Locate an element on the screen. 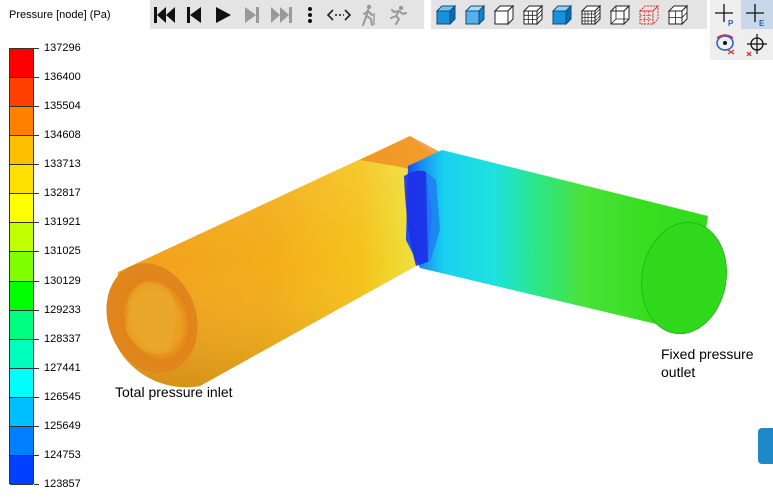  outlet-annotation-line2: outlet is located at coordinates (678, 372).